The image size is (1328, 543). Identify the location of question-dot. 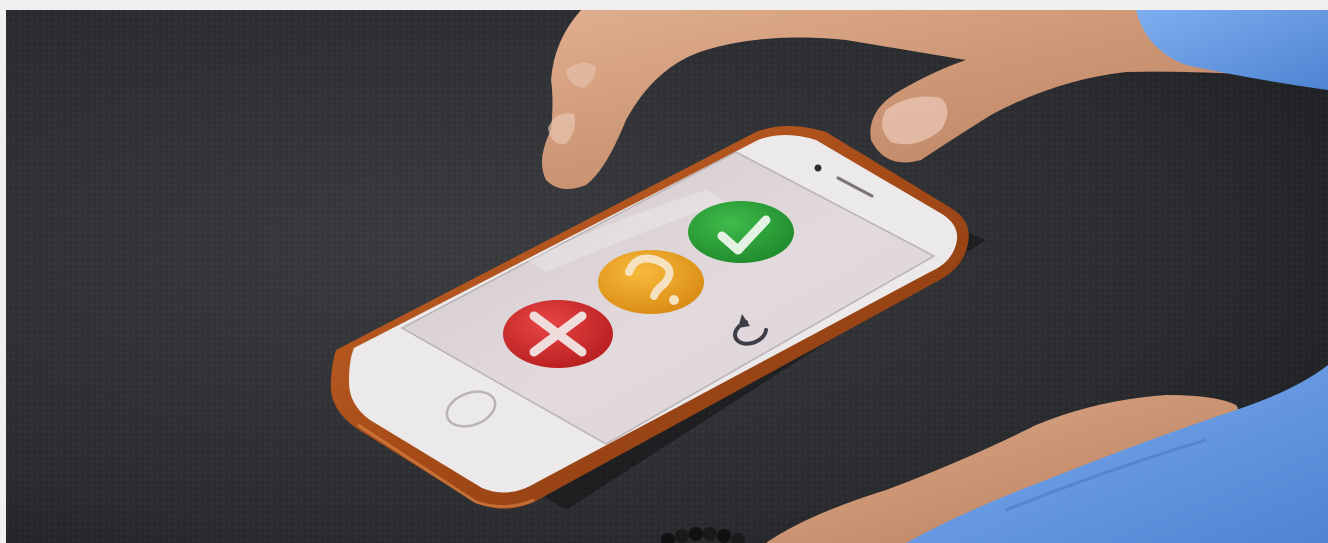
(674, 300).